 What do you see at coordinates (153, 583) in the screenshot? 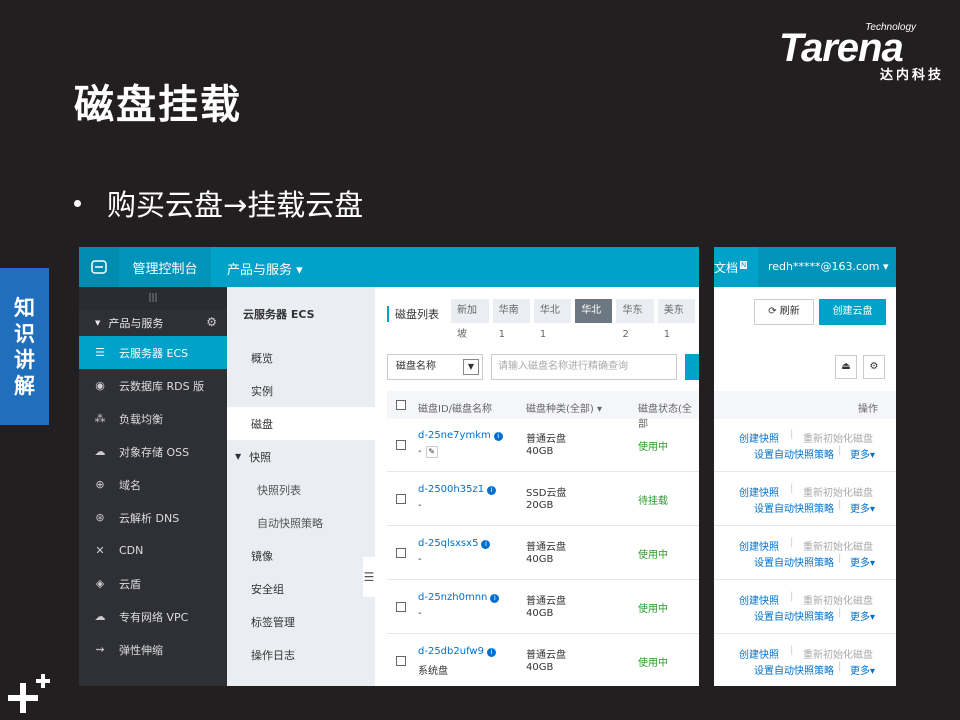
I see `nav-item-shield: ◈ 云盾` at bounding box center [153, 583].